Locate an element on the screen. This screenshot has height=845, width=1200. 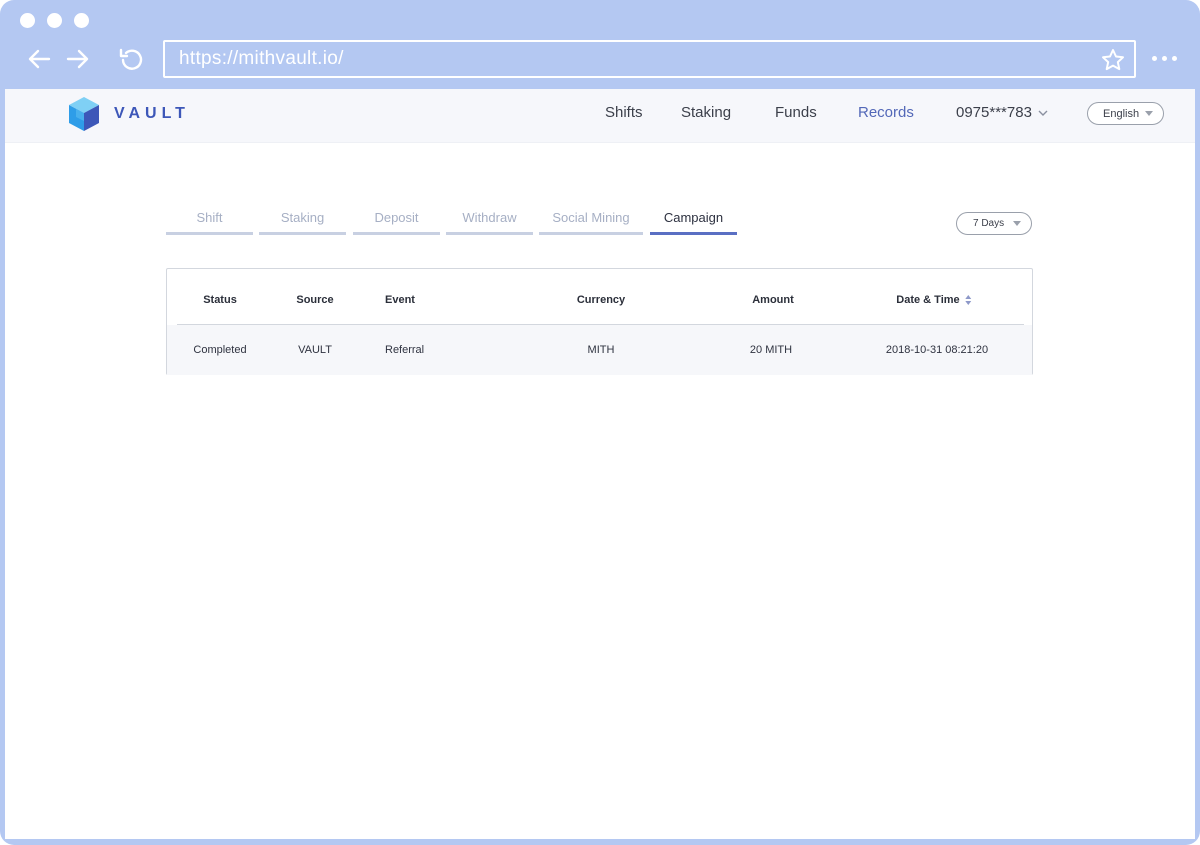
tab-deposit: Deposit is located at coordinates (396, 221).